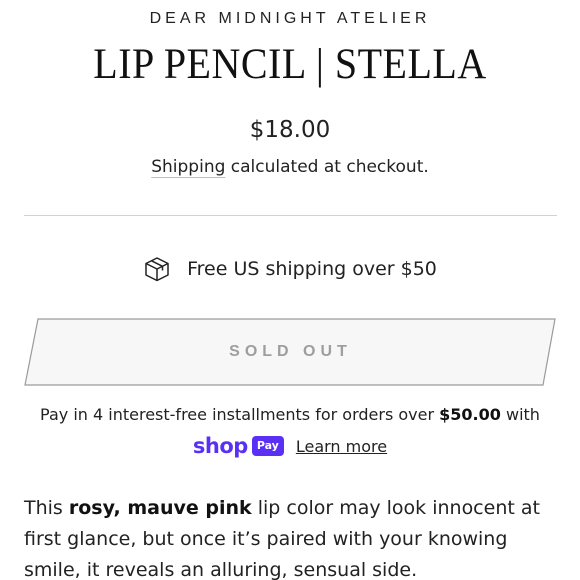 The height and width of the screenshot is (580, 580). Describe the element at coordinates (220, 446) in the screenshot. I see `shop-pay-logo-word: shop` at that location.